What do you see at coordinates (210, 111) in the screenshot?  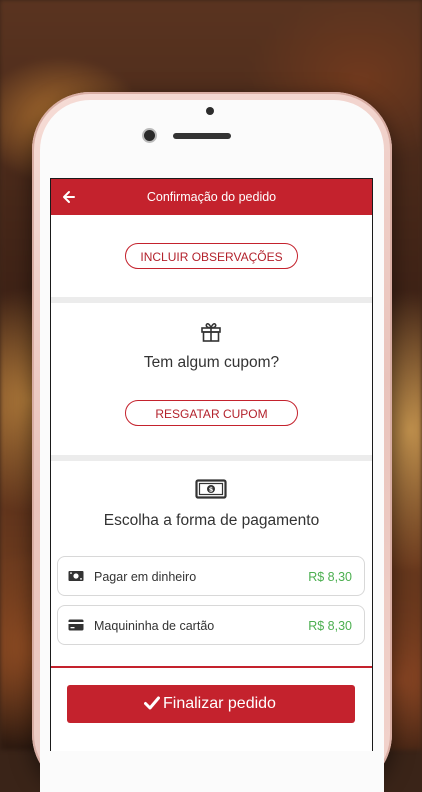 I see `proximity-sensor` at bounding box center [210, 111].